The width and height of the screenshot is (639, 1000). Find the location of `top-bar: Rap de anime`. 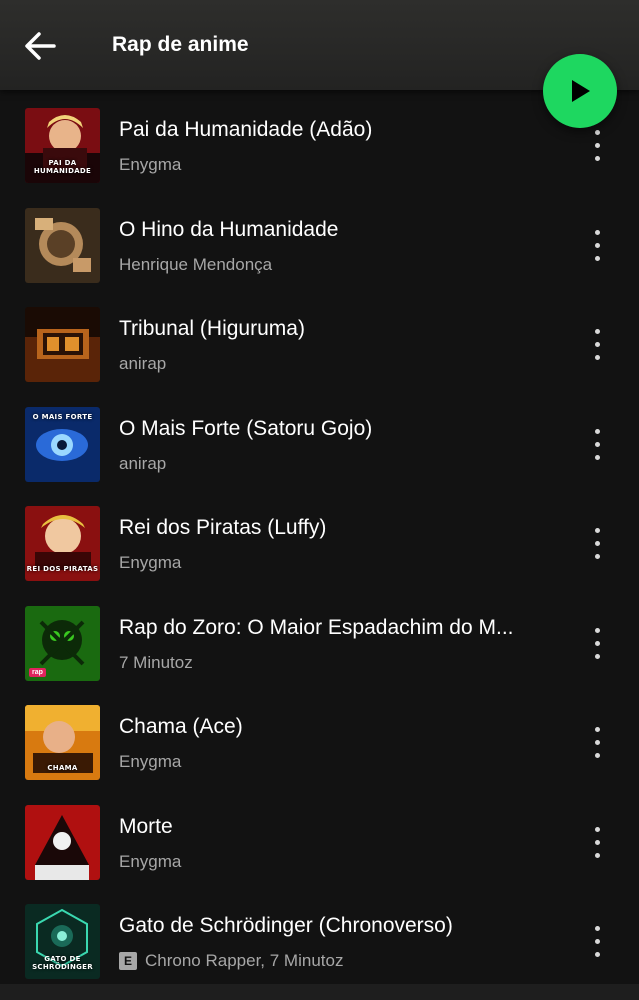

top-bar: Rap de anime is located at coordinates (319, 45).